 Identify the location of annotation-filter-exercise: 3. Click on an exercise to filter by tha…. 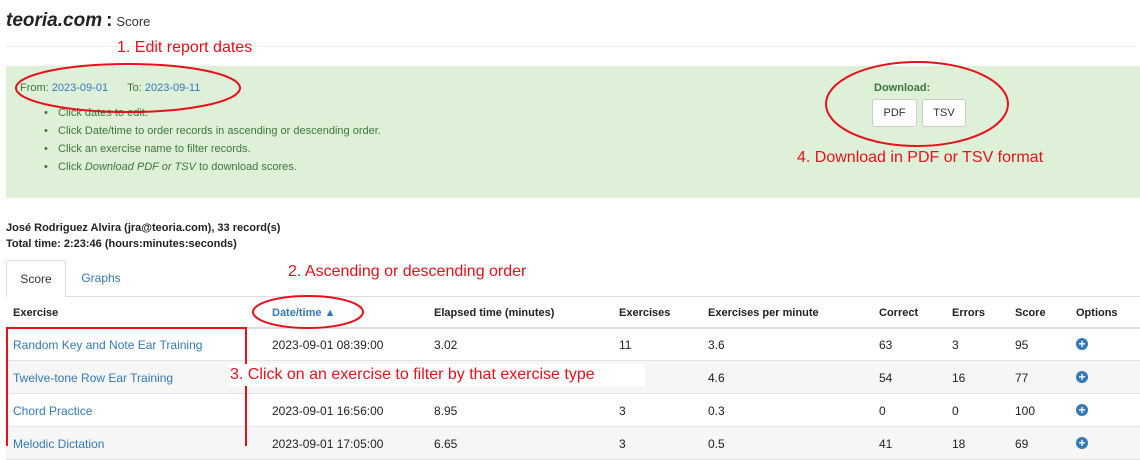
(437, 375).